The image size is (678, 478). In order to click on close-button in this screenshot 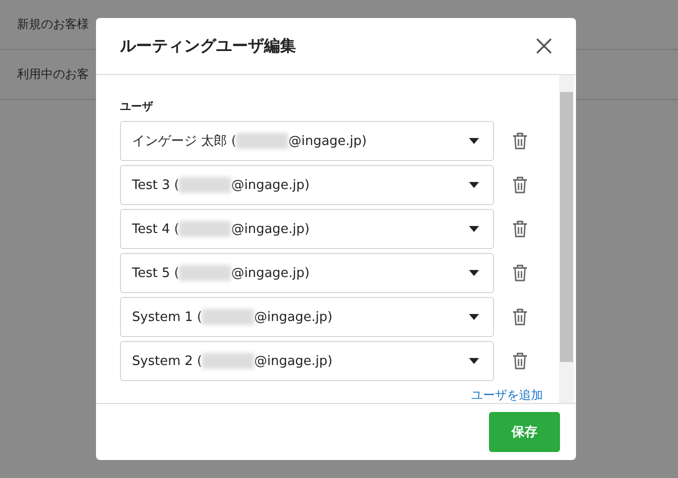, I will do `click(544, 46)`.